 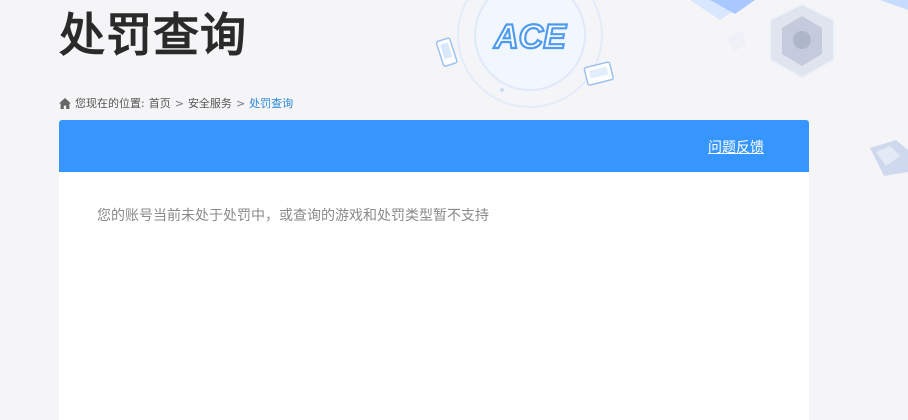 What do you see at coordinates (110, 103) in the screenshot?
I see `breadcrumb-prefix: 您现在的位置:` at bounding box center [110, 103].